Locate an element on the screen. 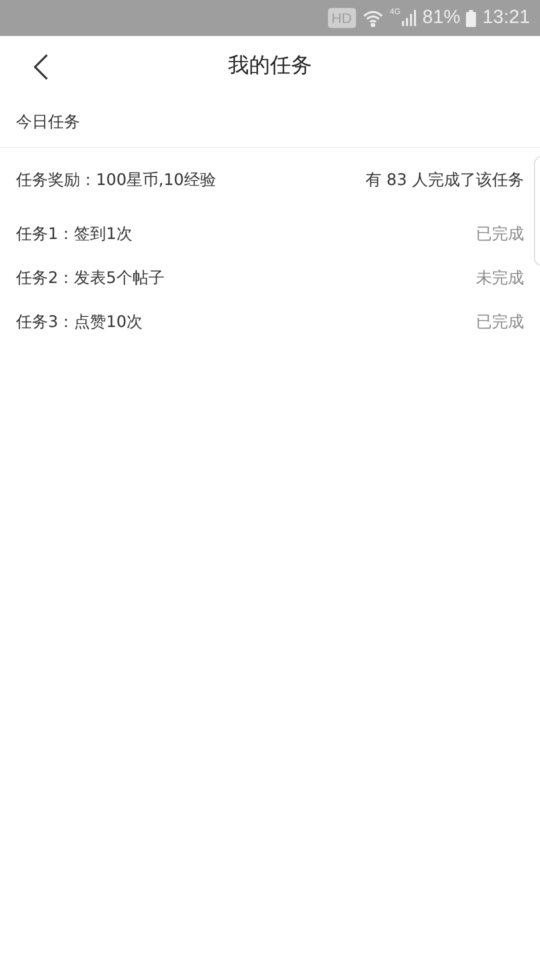 This screenshot has width=540, height=960. wifi-icon is located at coordinates (373, 18).